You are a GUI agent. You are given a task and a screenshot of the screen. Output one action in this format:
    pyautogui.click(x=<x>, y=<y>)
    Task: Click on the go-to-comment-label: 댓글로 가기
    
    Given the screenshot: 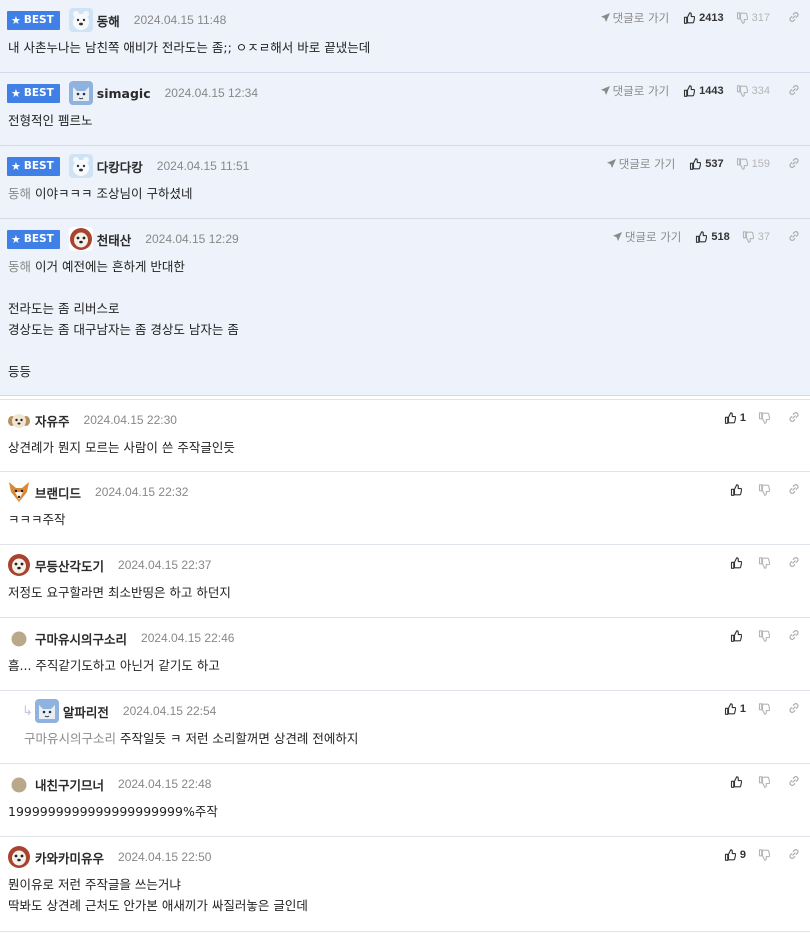 What is the action you would take?
    pyautogui.click(x=641, y=18)
    